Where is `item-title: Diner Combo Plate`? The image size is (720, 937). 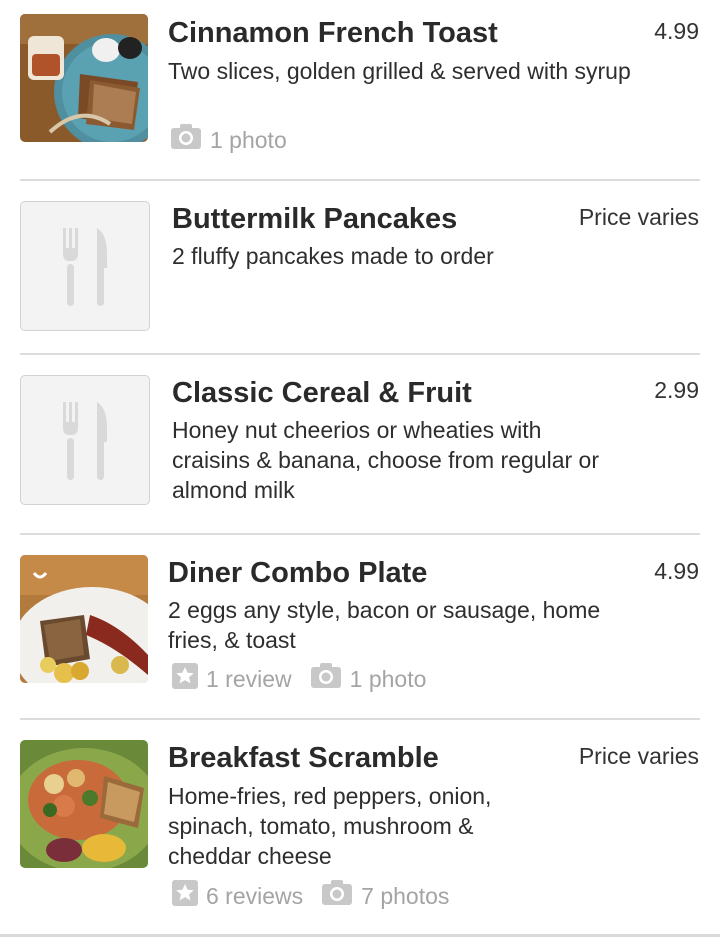 item-title: Diner Combo Plate is located at coordinates (297, 573).